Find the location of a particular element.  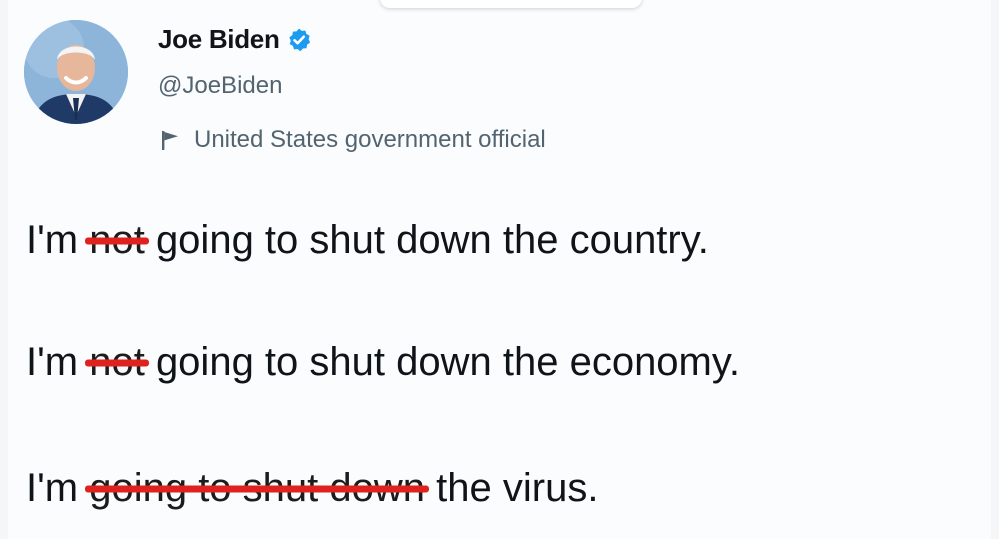

author-row: Joe Biden is located at coordinates (235, 39).